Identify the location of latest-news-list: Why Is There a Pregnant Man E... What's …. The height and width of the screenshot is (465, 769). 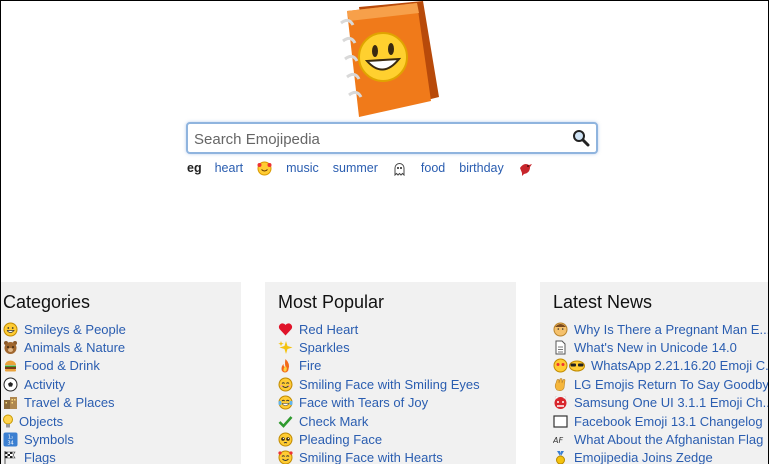
(660, 392).